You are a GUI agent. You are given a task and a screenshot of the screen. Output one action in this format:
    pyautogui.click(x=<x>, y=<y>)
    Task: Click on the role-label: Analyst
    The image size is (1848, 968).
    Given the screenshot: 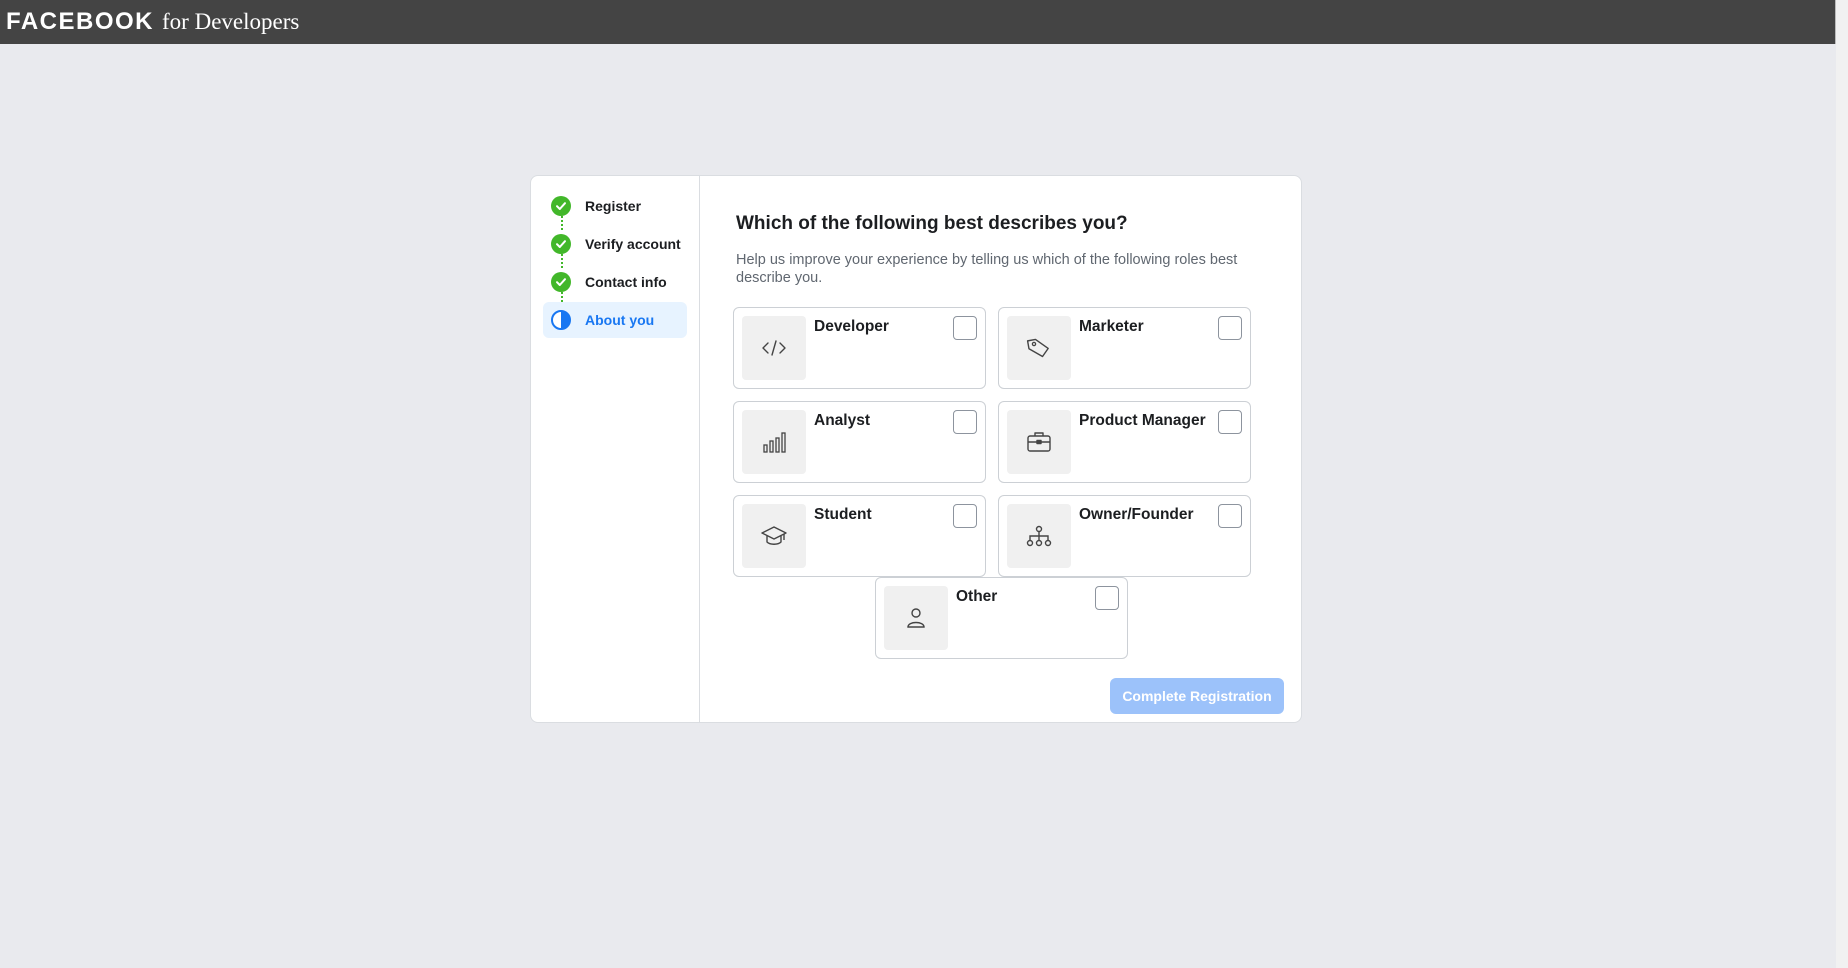 What is the action you would take?
    pyautogui.click(x=842, y=420)
    